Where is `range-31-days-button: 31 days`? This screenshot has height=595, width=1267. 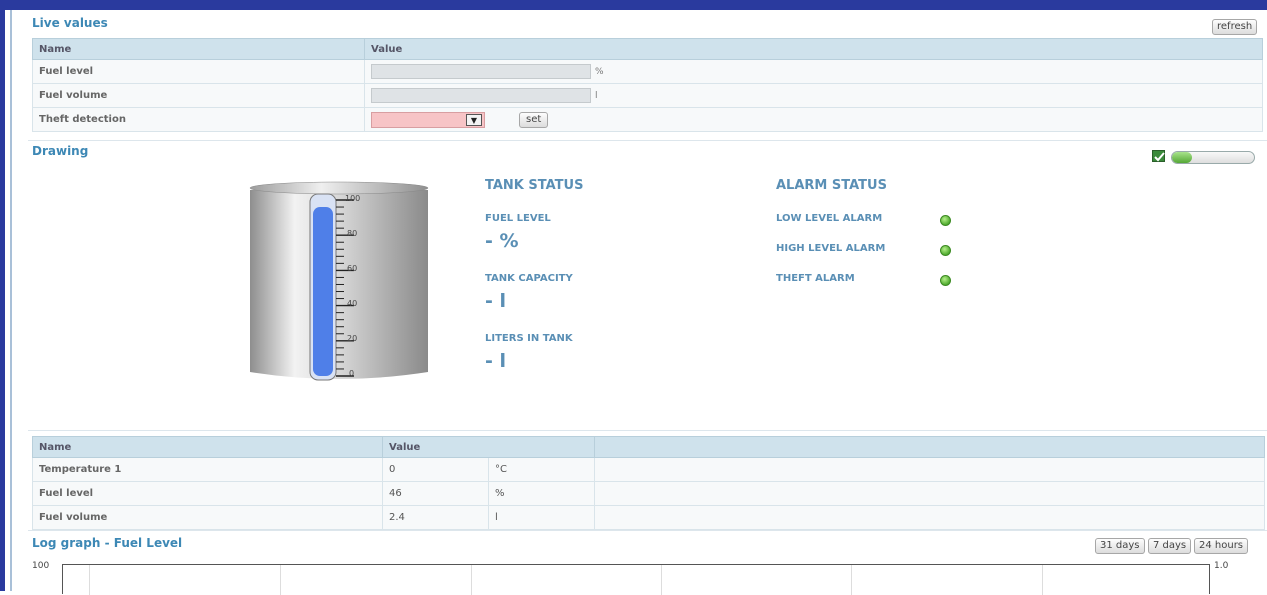 range-31-days-button: 31 days is located at coordinates (1120, 546).